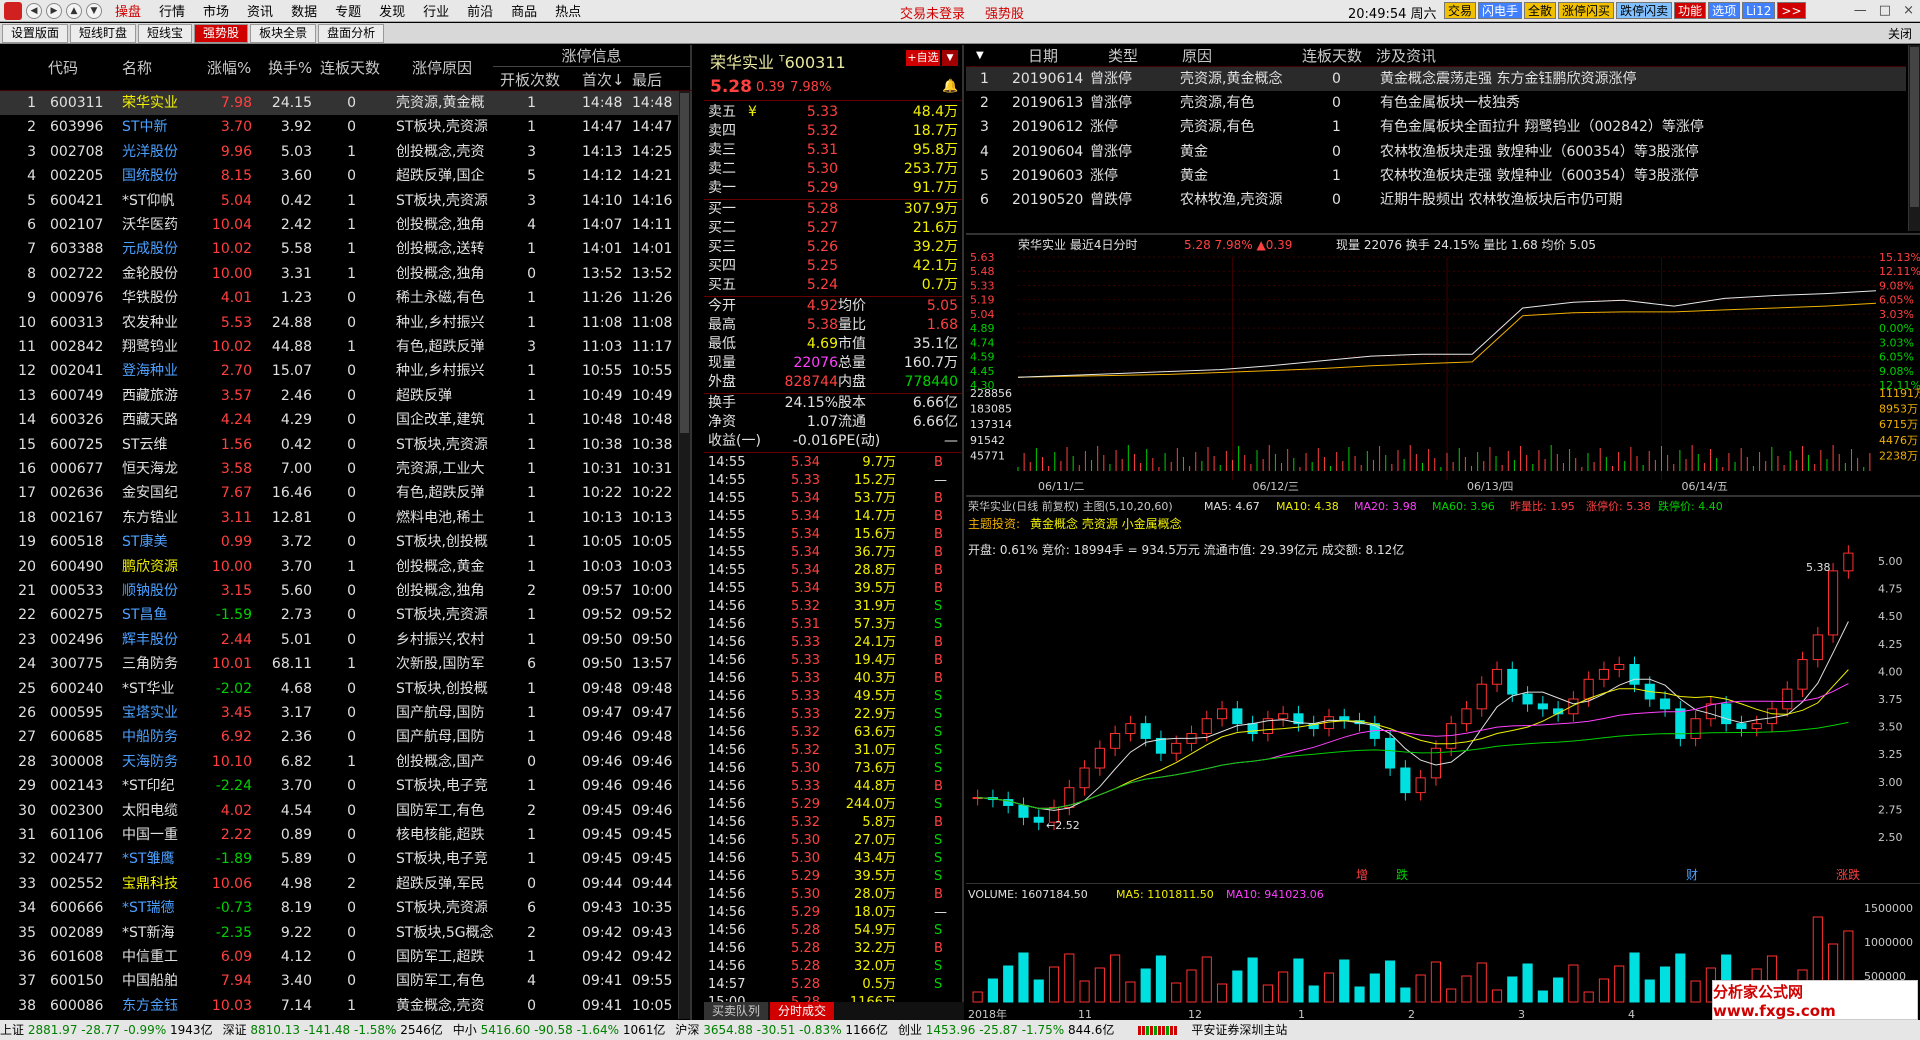 The height and width of the screenshot is (1040, 1920). What do you see at coordinates (1123, 56) in the screenshot?
I see `col-type: 类型` at bounding box center [1123, 56].